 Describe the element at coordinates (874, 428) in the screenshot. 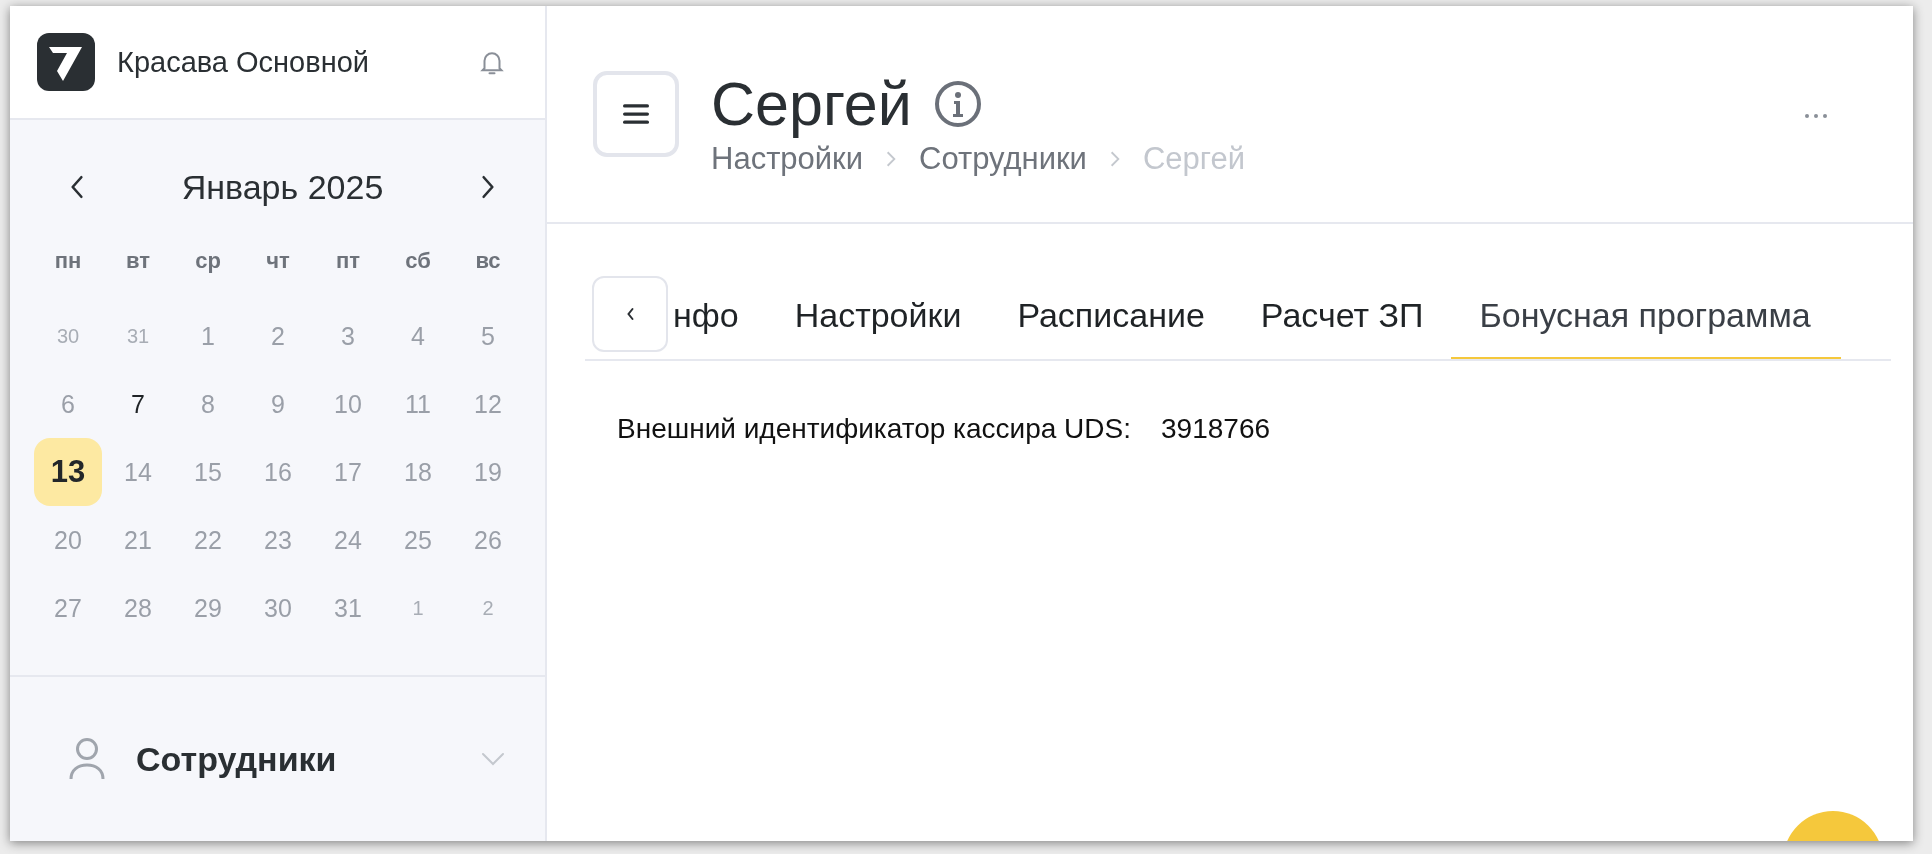

I see `field-label: Внешний идентификатор кассира UDS:` at that location.